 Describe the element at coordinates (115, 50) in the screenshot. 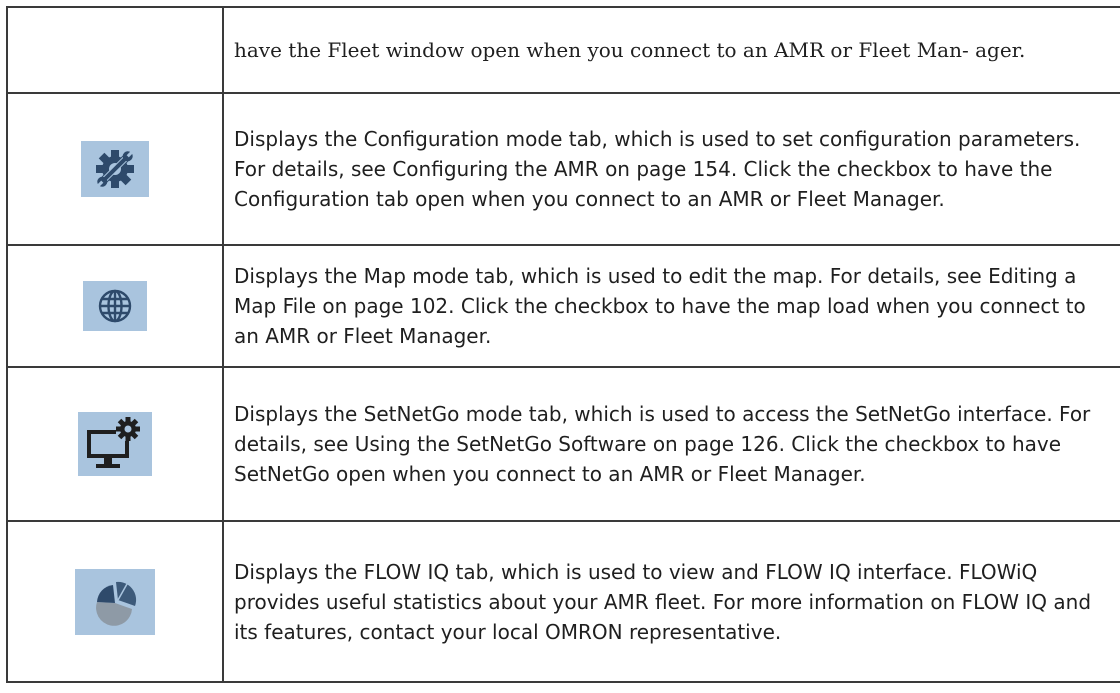

I see `icon-cell-empty` at that location.